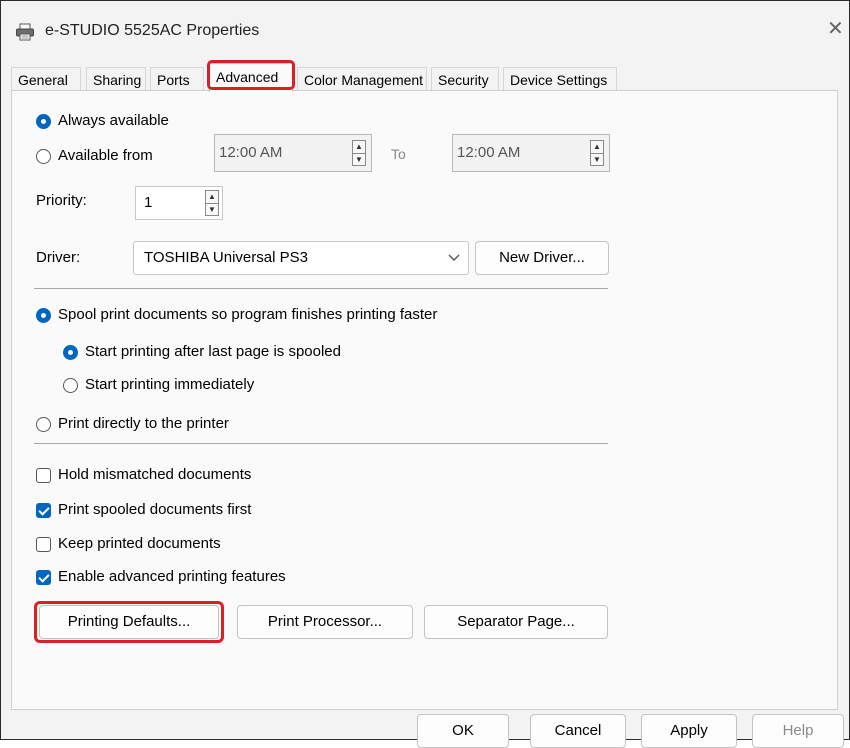 The width and height of the screenshot is (850, 748). I want to click on from-time-field: 12:00 AM, so click(293, 153).